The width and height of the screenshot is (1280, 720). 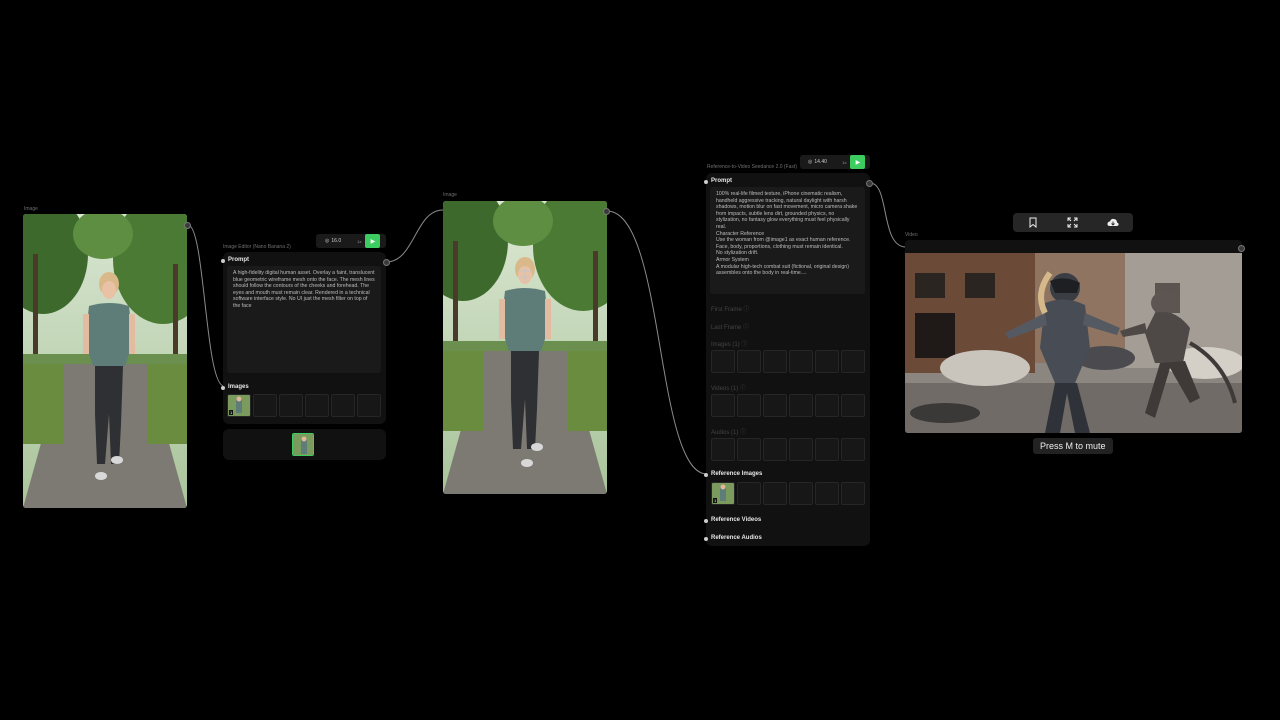 I want to click on mute-tooltip: Press M to mute, so click(x=1073, y=446).